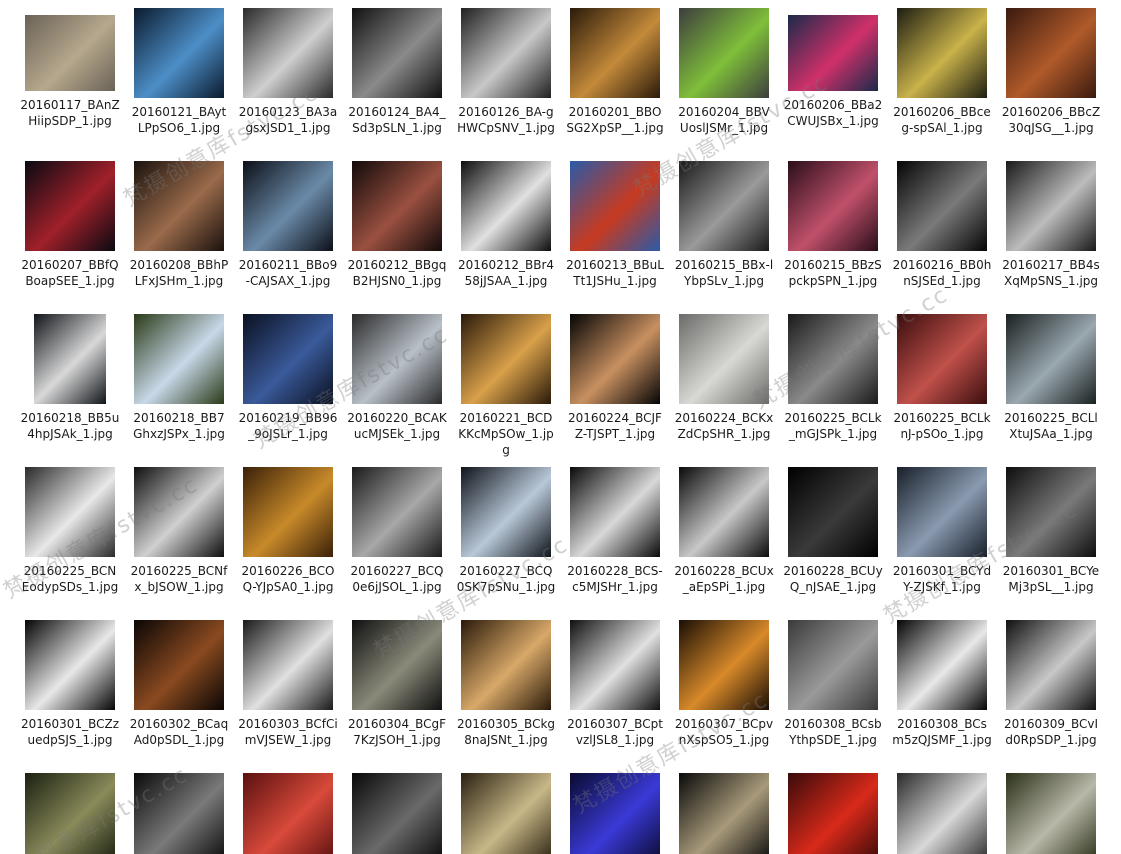 This screenshot has height=854, width=1121. I want to click on file-item: 20160225_BCLk_mGJSPk_1.jpg, so click(833, 378).